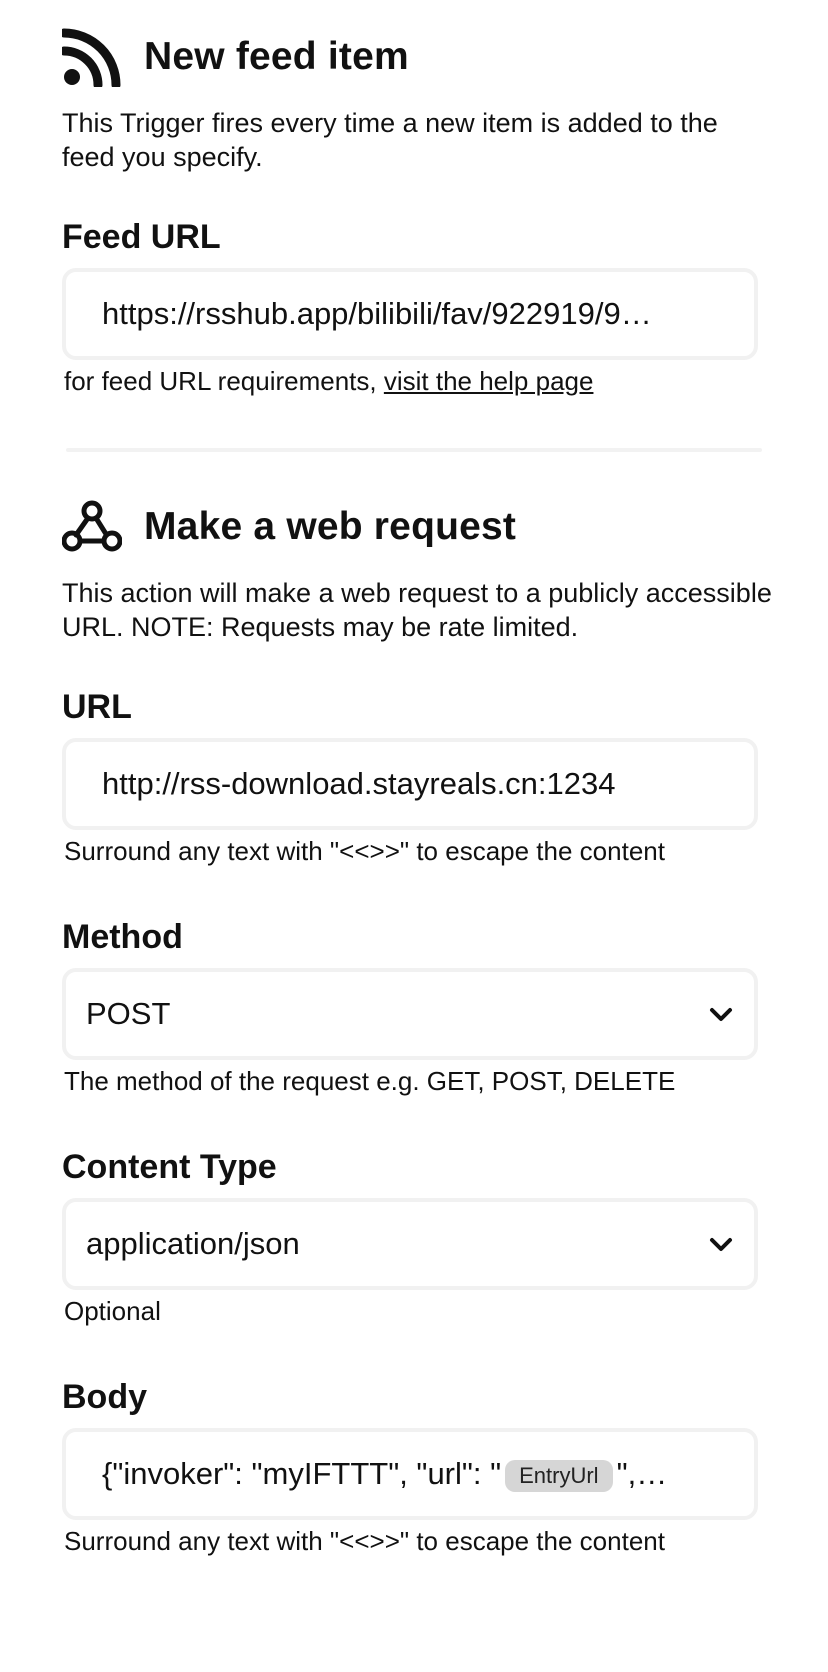 The width and height of the screenshot is (828, 1672). I want to click on url-label: URL, so click(97, 707).